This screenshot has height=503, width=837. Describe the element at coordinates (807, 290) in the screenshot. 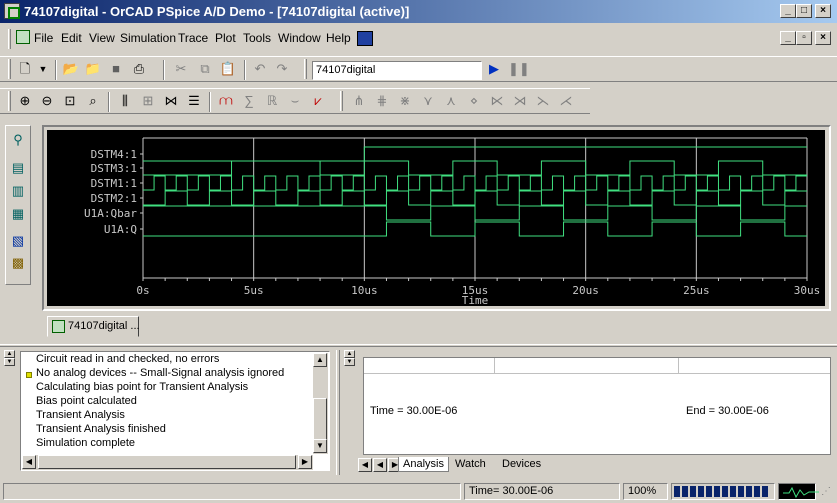

I see `x-tick-label: 30us` at that location.